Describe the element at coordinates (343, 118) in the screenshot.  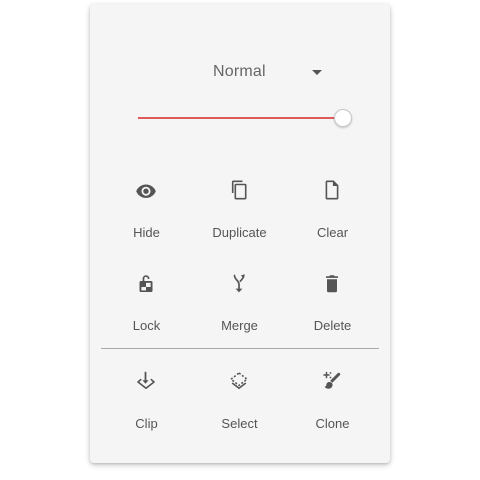
I see `opacity-slider-thumb` at that location.